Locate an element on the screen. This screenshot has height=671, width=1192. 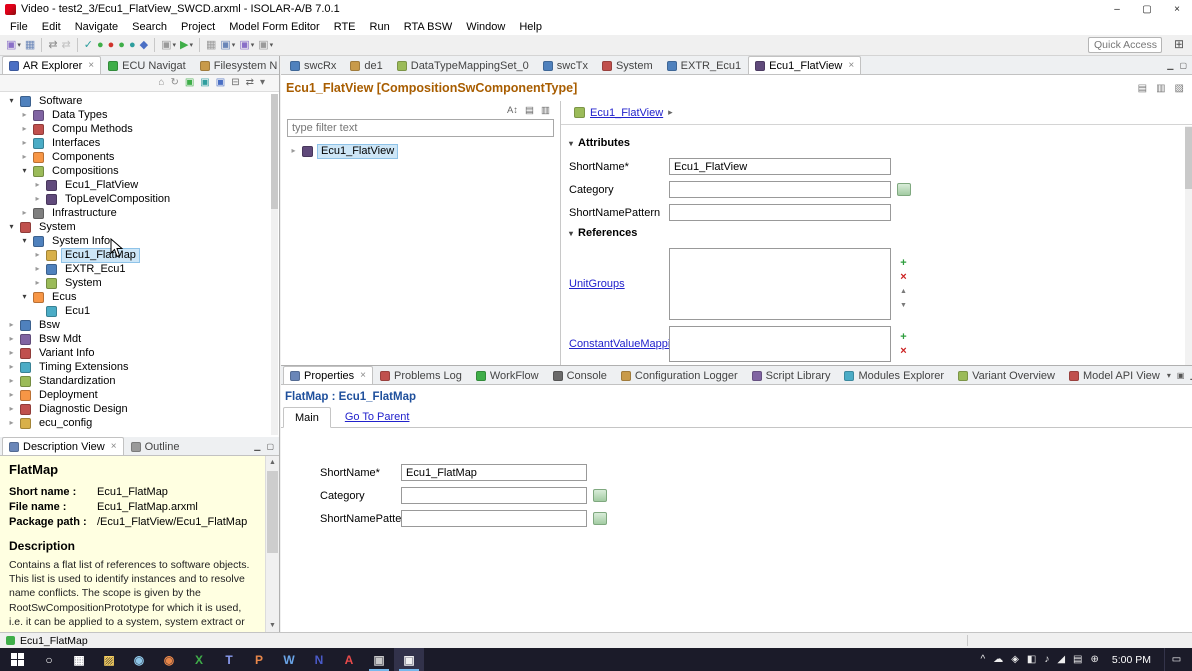
sort-alphabetical-icon: A↕ is located at coordinates (512, 110).